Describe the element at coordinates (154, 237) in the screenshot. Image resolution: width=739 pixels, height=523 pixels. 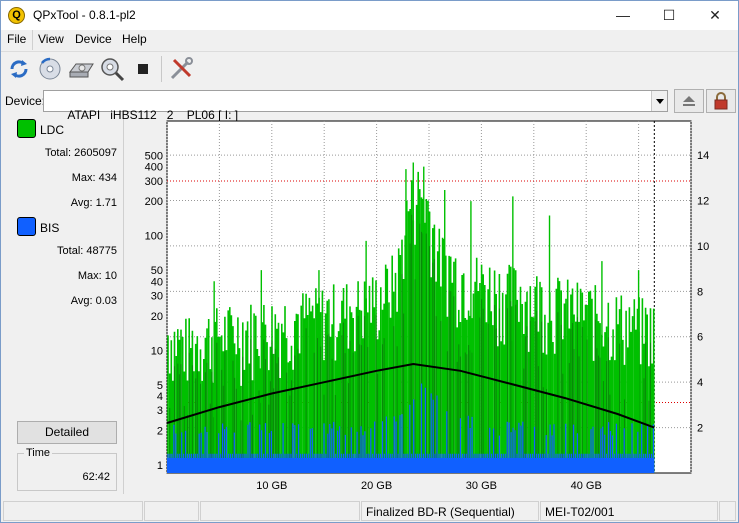
I see `y-left-tick-label: 100` at that location.